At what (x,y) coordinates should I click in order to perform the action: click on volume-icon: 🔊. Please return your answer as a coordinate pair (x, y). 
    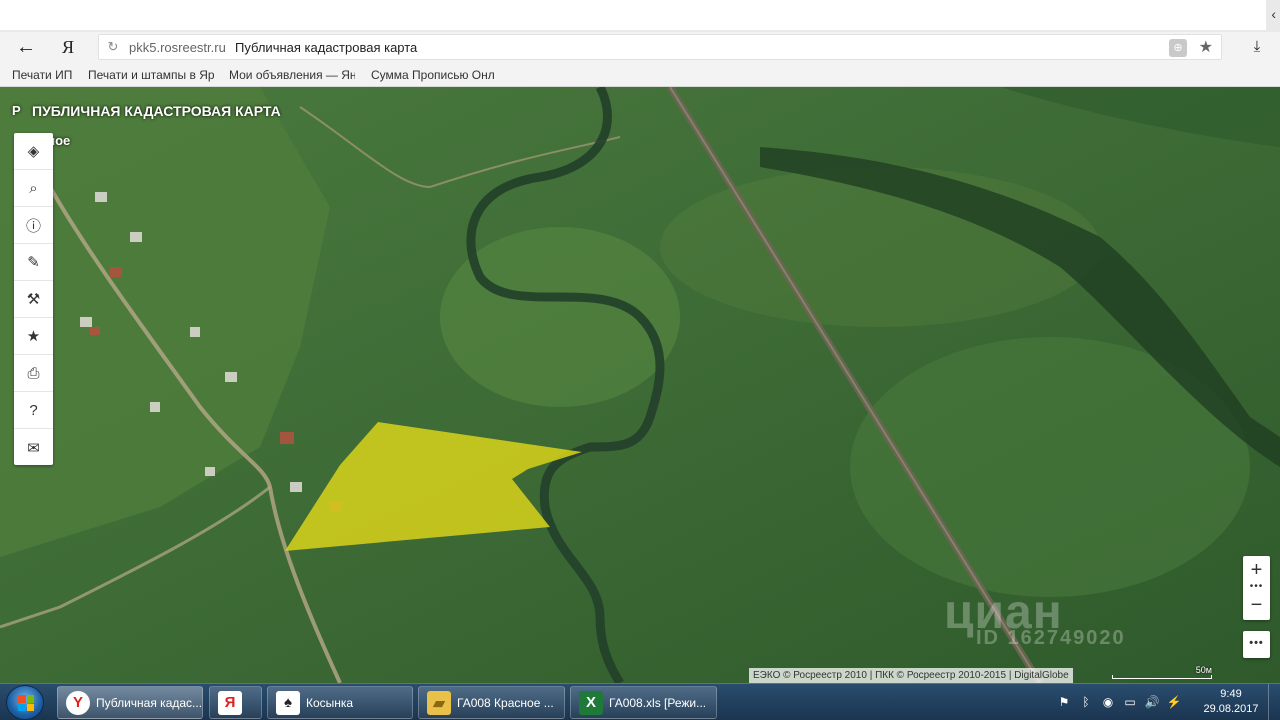
    Looking at the image, I should click on (1152, 702).